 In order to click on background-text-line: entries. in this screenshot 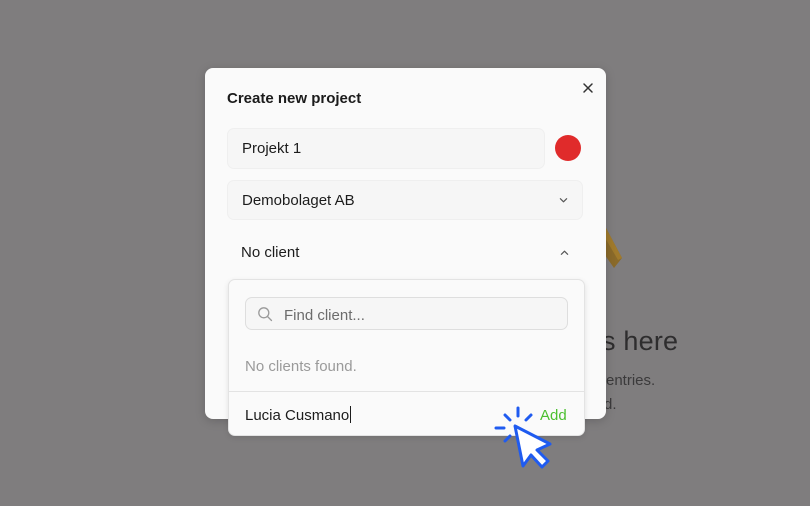, I will do `click(631, 380)`.